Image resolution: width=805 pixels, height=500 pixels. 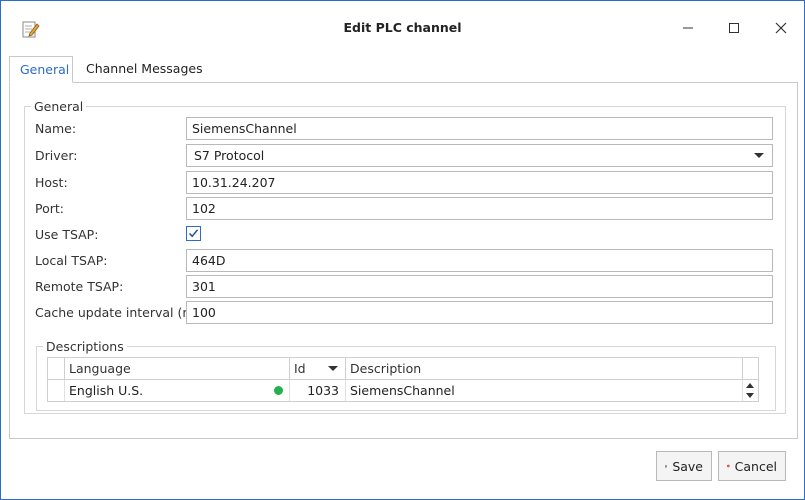 What do you see at coordinates (278, 390) in the screenshot?
I see `status-dot-icon` at bounding box center [278, 390].